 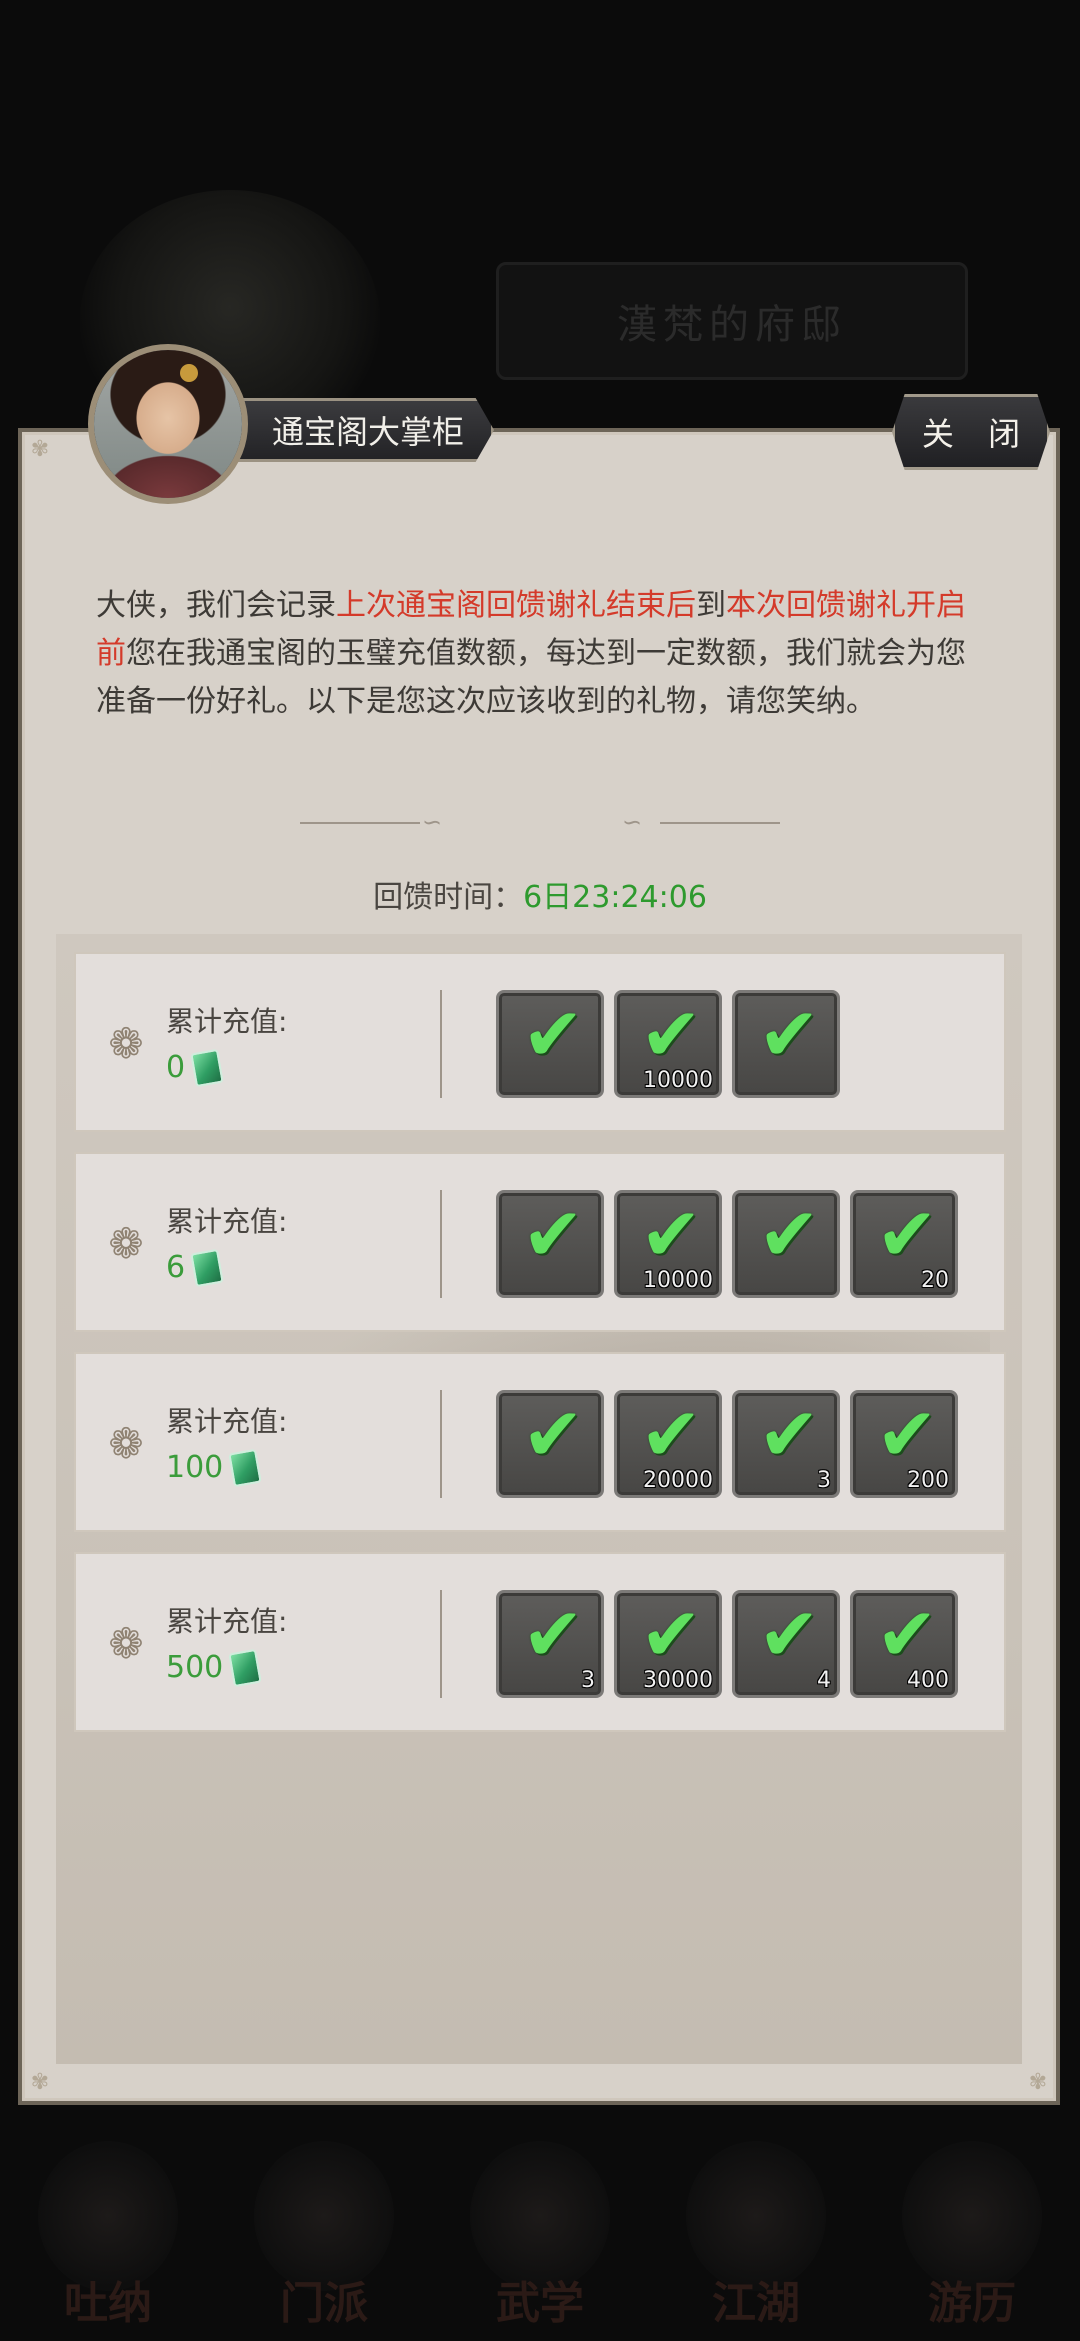 I want to click on tier-row: ❁ 累计充值: 500 ✔ 3 ✔ 30000 ✔ 4 ✔ 400, so click(x=540, y=1642).